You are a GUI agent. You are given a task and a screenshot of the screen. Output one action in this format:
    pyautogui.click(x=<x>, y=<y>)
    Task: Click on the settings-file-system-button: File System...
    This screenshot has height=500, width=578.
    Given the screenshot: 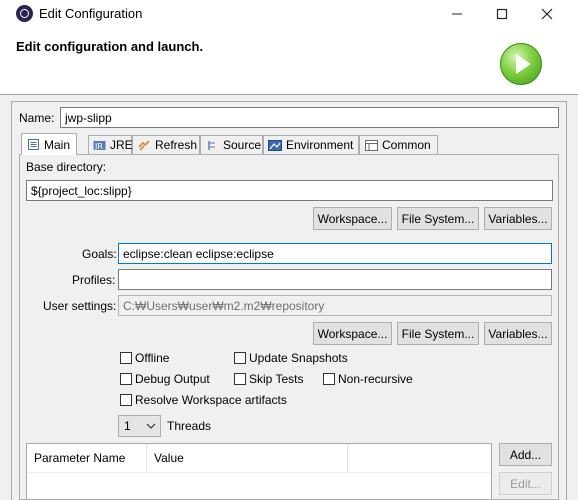 What is the action you would take?
    pyautogui.click(x=438, y=333)
    